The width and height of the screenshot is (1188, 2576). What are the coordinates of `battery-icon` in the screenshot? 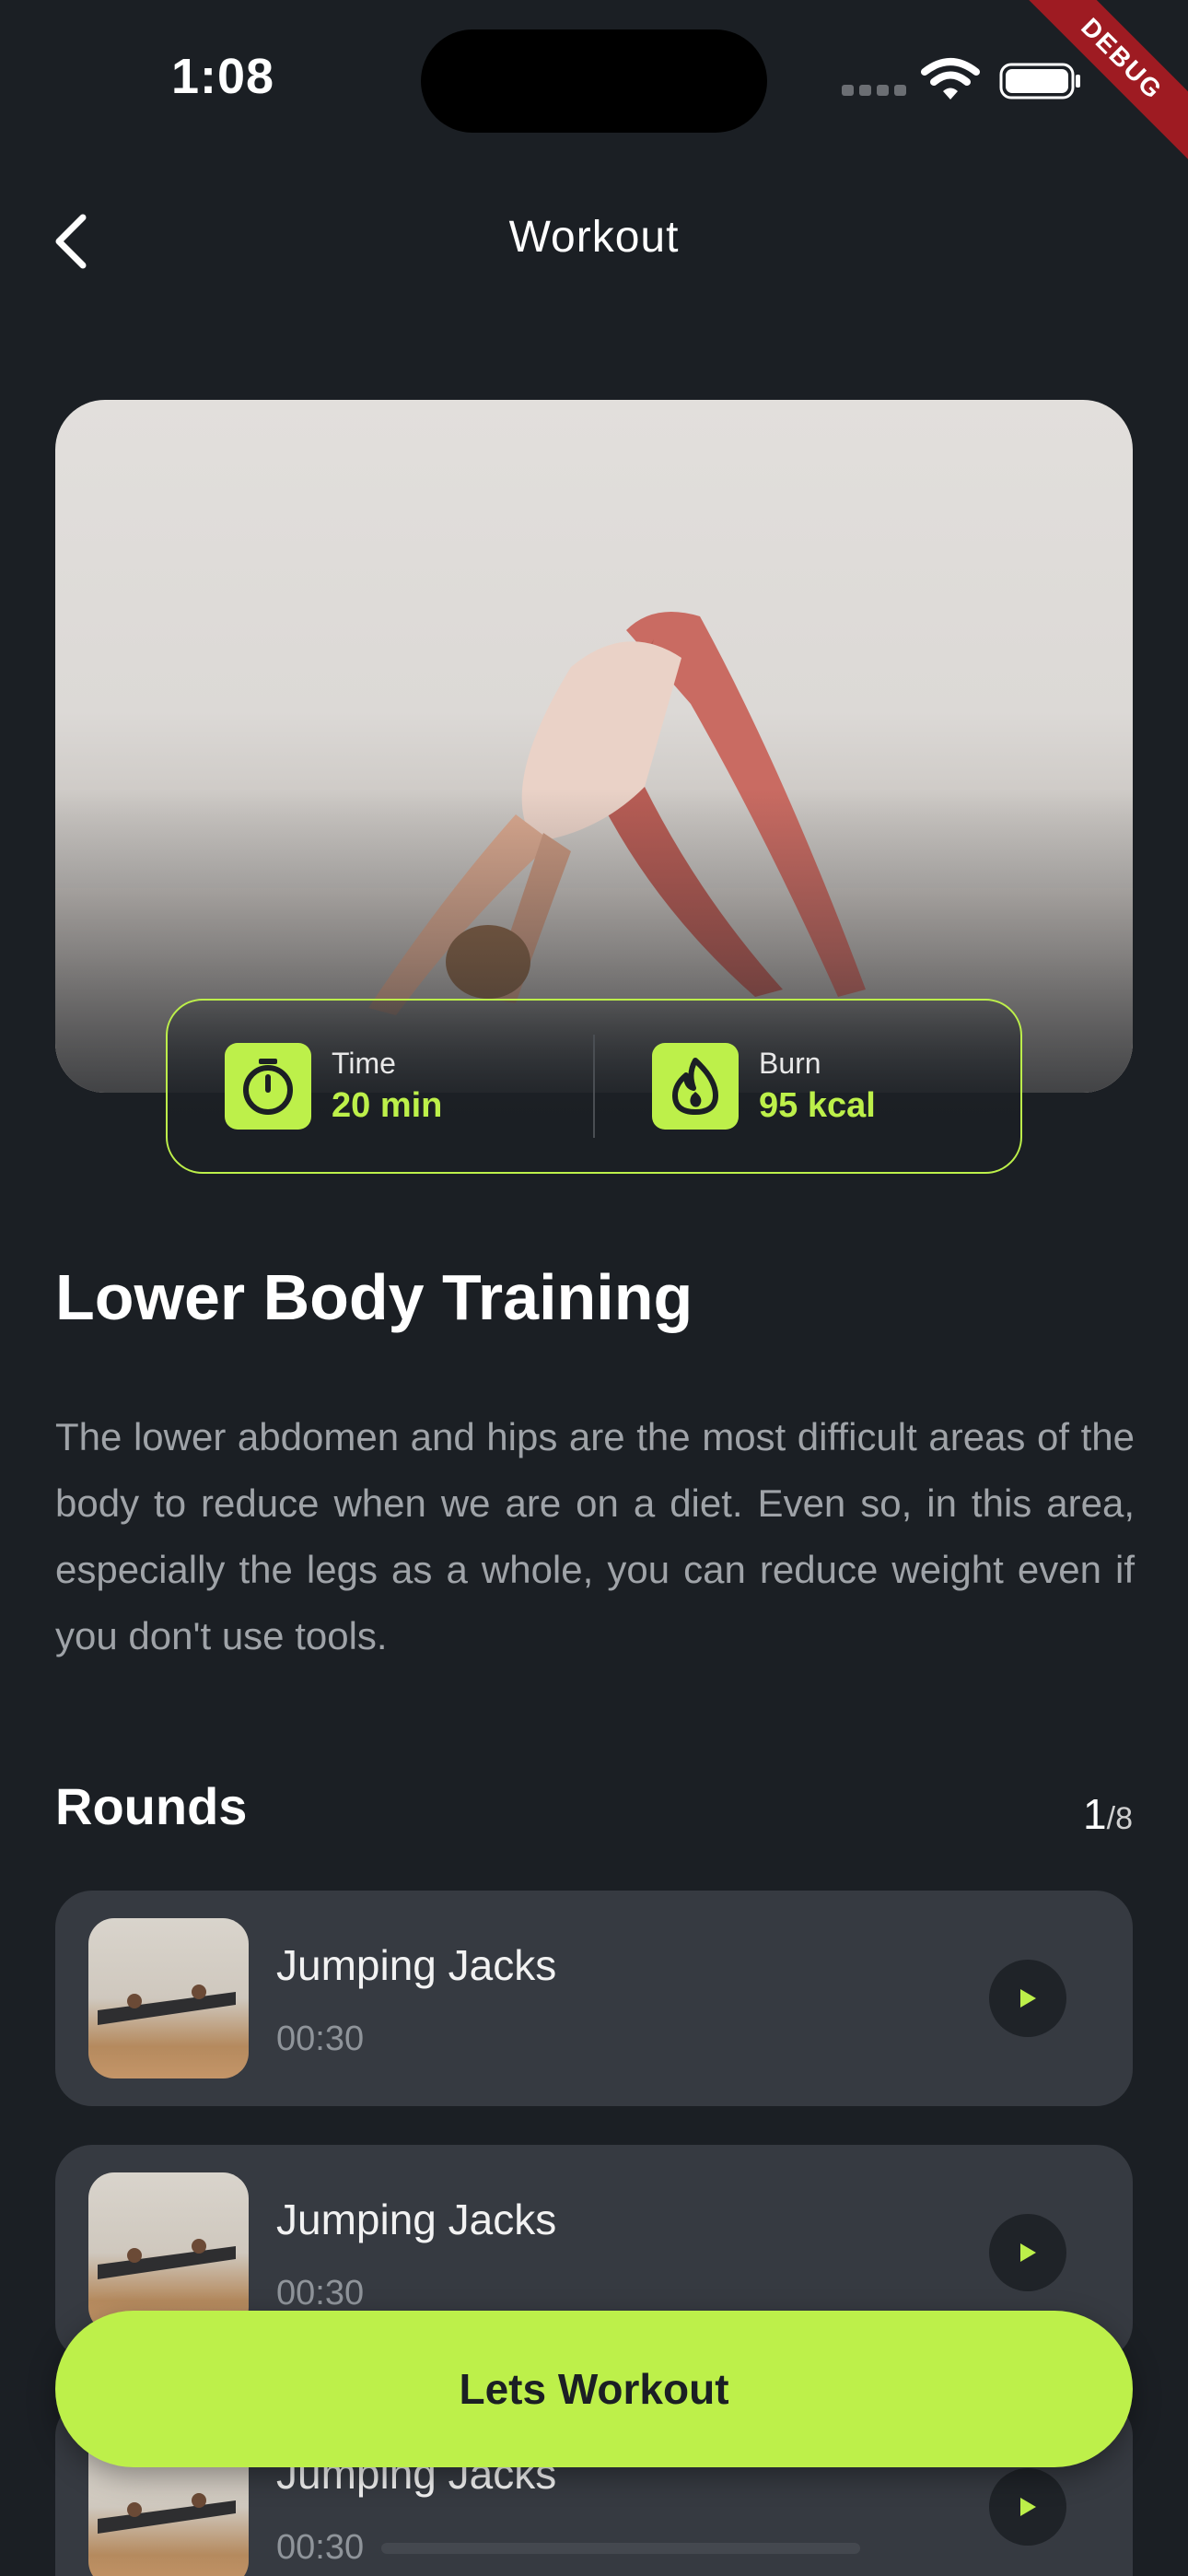 It's located at (1039, 81).